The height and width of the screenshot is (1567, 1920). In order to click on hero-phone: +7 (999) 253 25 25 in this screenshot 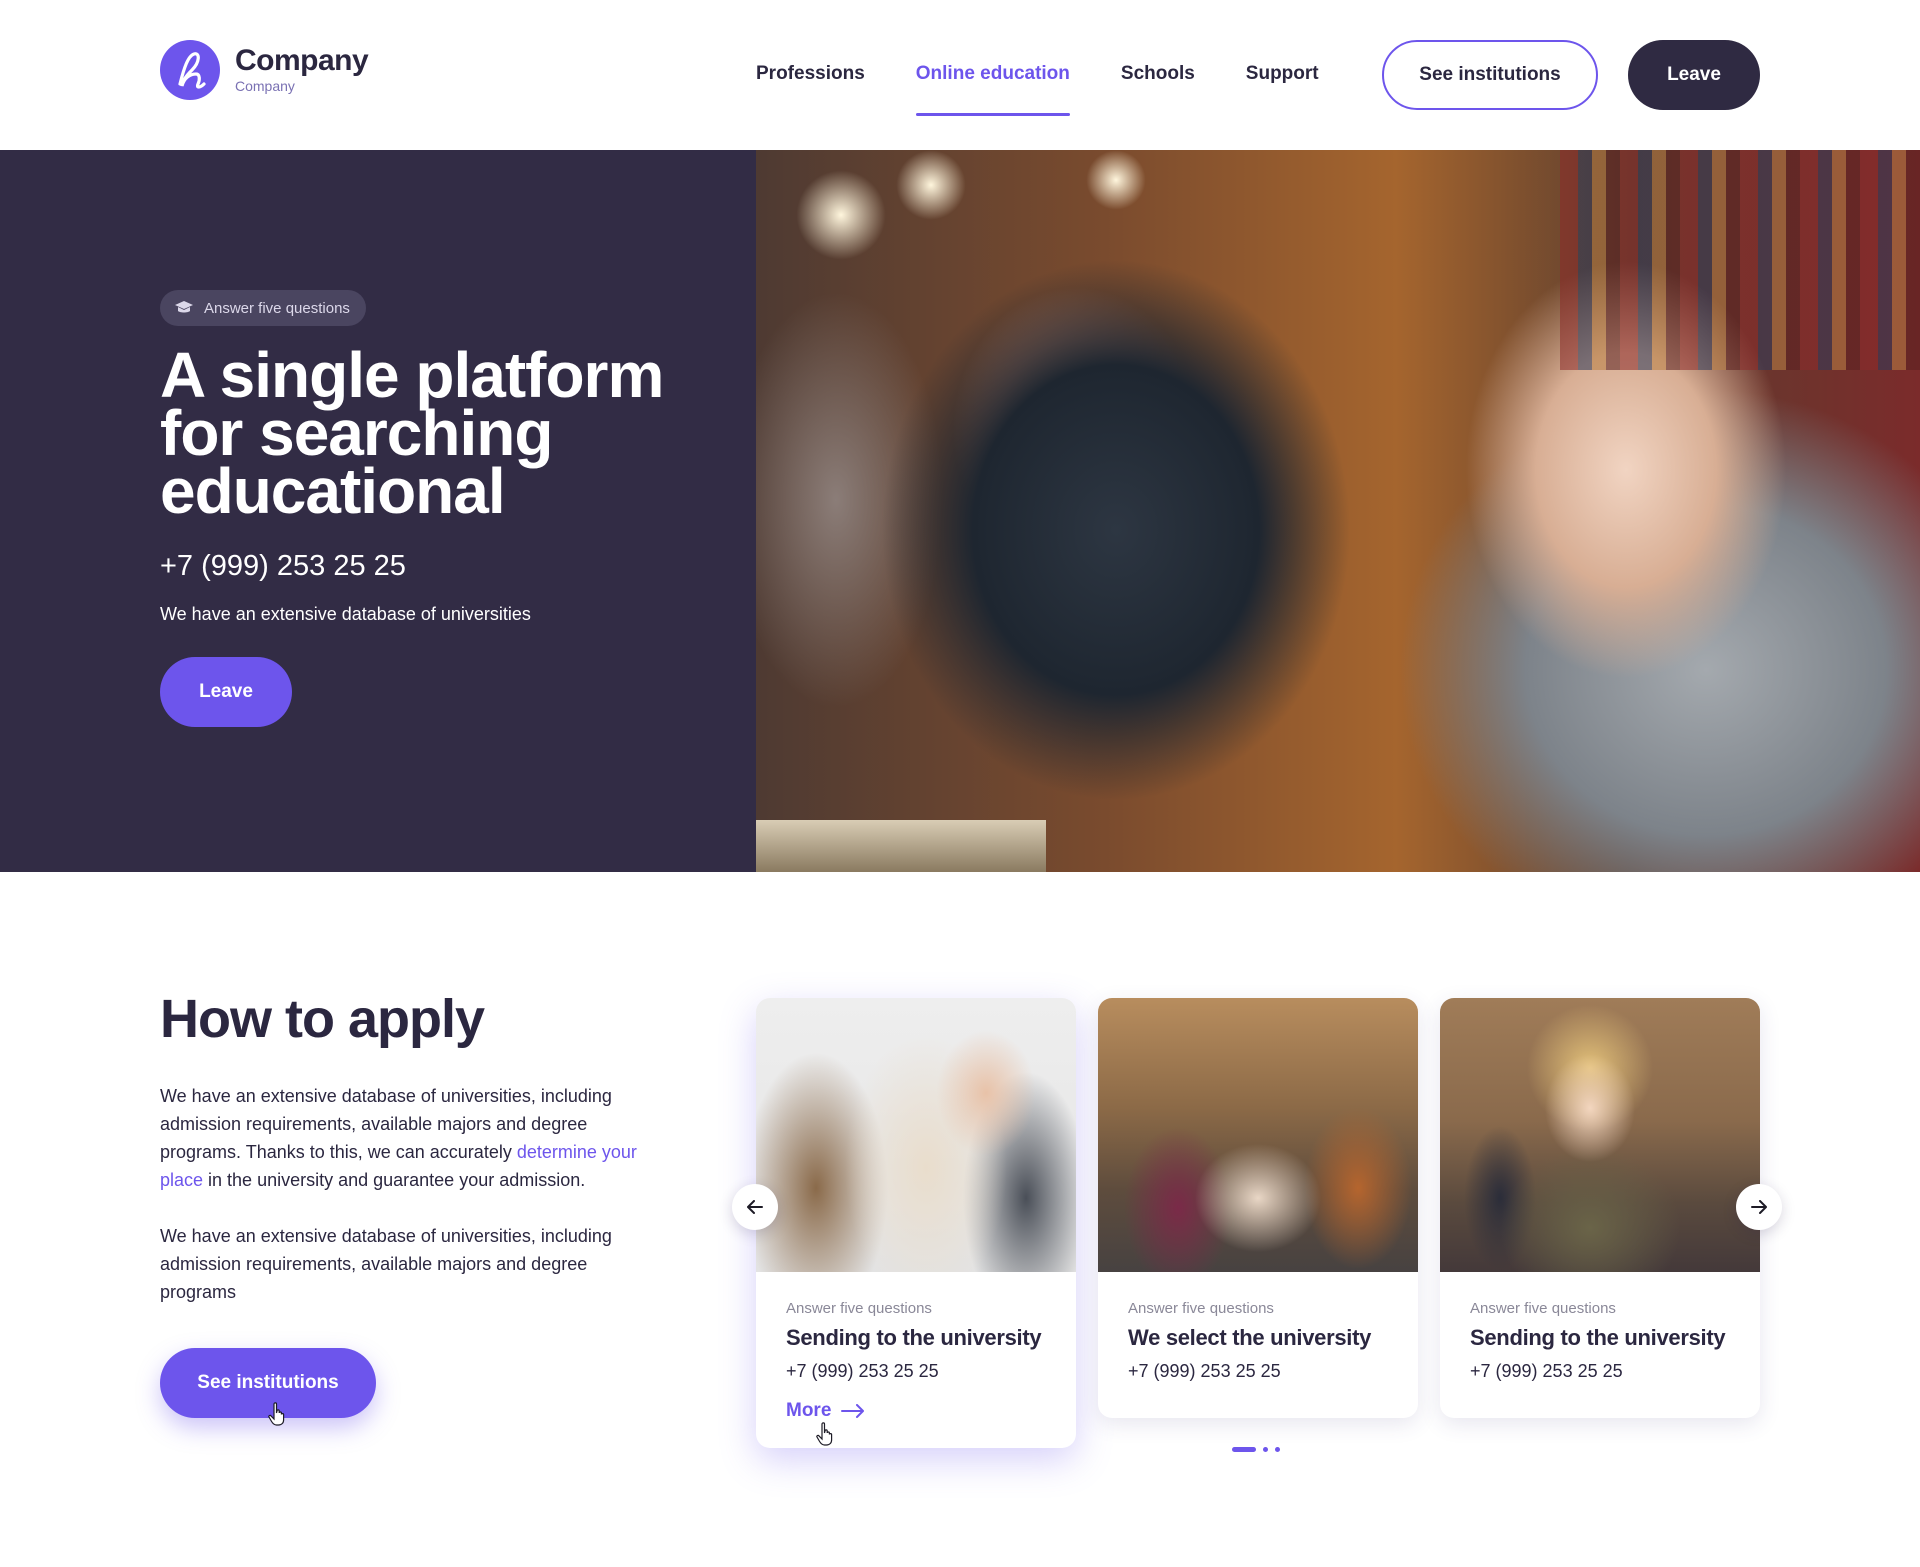, I will do `click(283, 566)`.